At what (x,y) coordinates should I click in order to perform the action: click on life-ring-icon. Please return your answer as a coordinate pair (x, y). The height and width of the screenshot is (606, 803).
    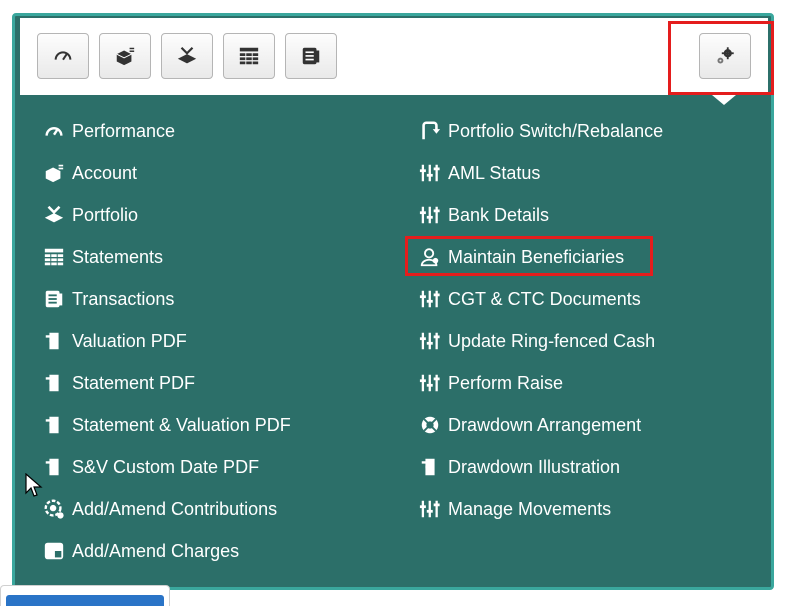
    Looking at the image, I should click on (430, 425).